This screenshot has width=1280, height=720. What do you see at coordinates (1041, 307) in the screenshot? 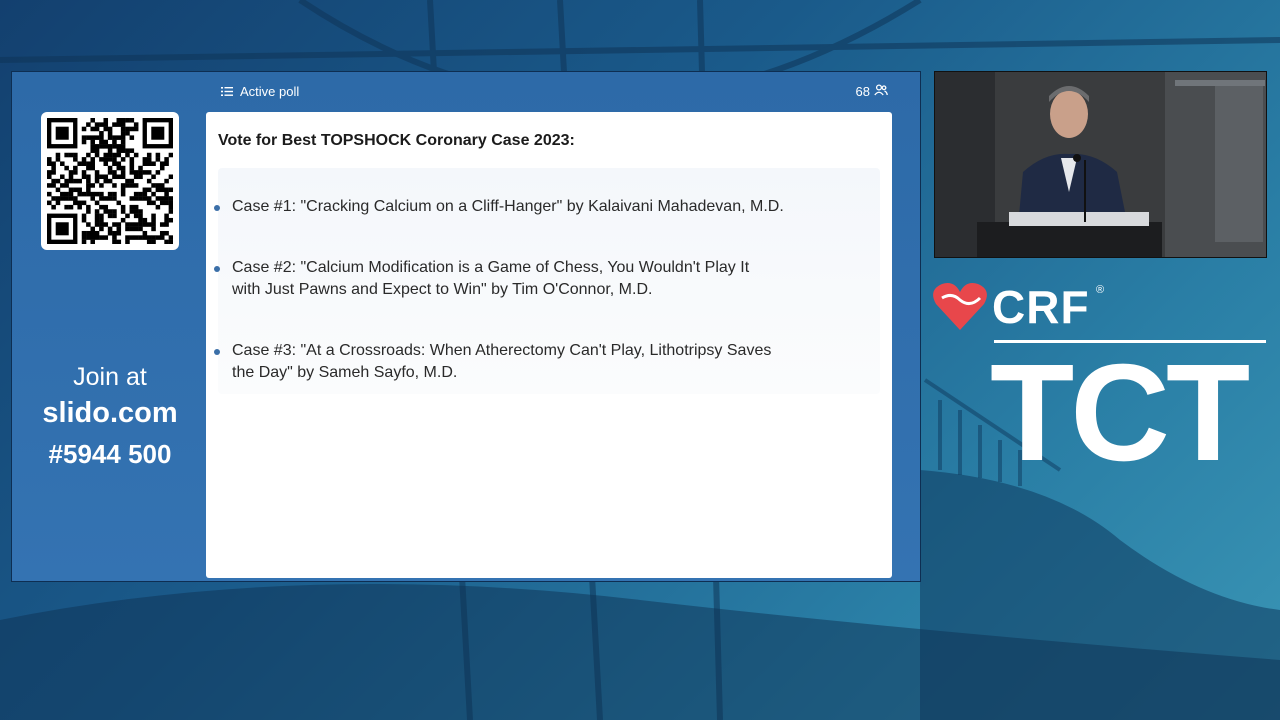
I see `crf-text: CRF` at bounding box center [1041, 307].